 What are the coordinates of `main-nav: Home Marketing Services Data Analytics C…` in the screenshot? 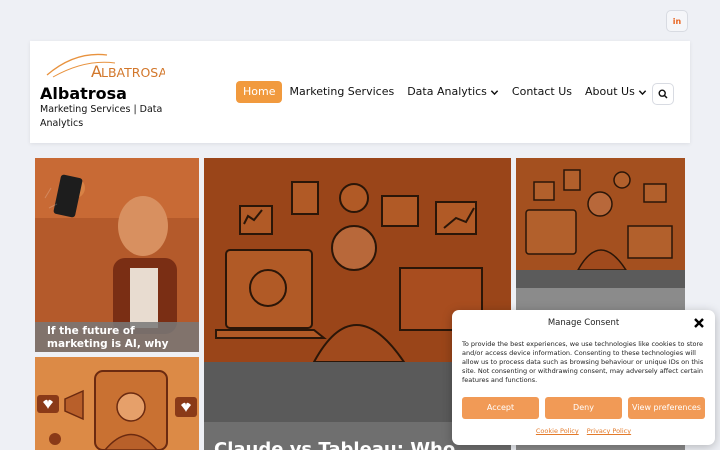 It's located at (445, 92).